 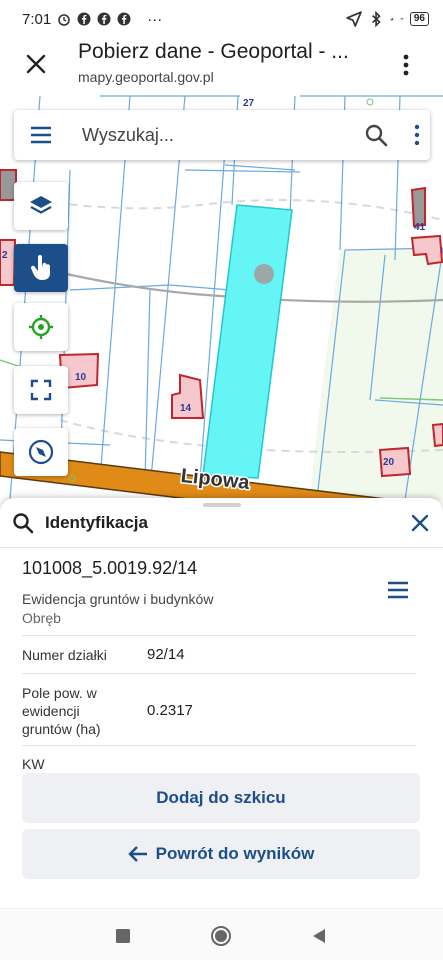 I want to click on back-to-results-label: Powrót do wyników, so click(x=235, y=853).